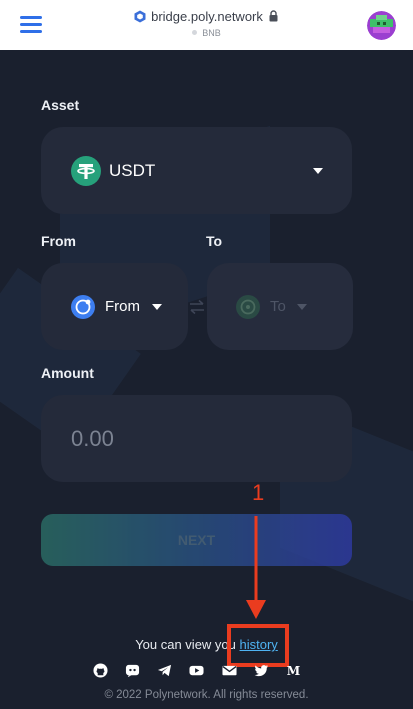  What do you see at coordinates (197, 307) in the screenshot?
I see `swap-icon` at bounding box center [197, 307].